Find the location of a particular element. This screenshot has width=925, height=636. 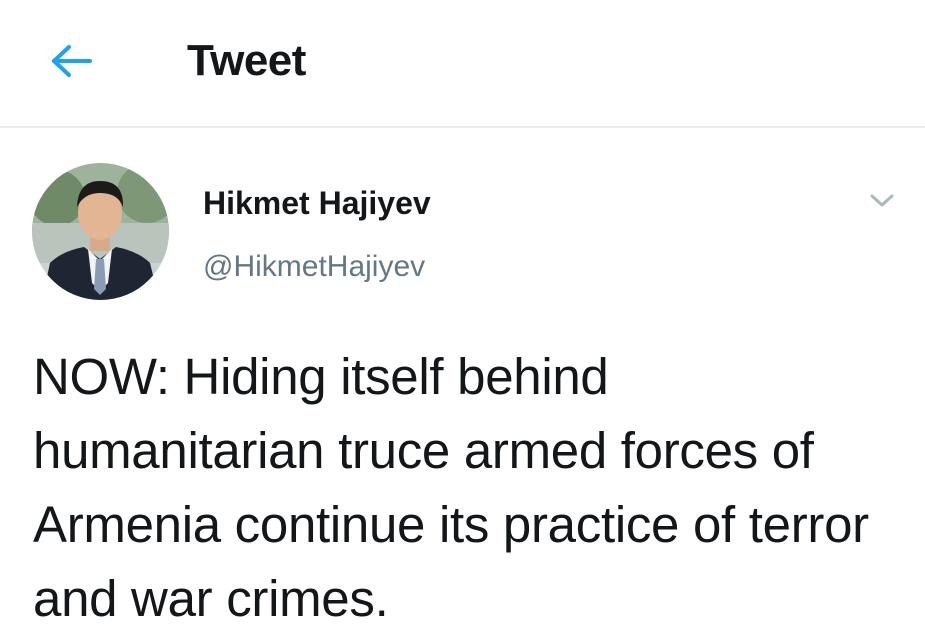

back-button is located at coordinates (72, 61).